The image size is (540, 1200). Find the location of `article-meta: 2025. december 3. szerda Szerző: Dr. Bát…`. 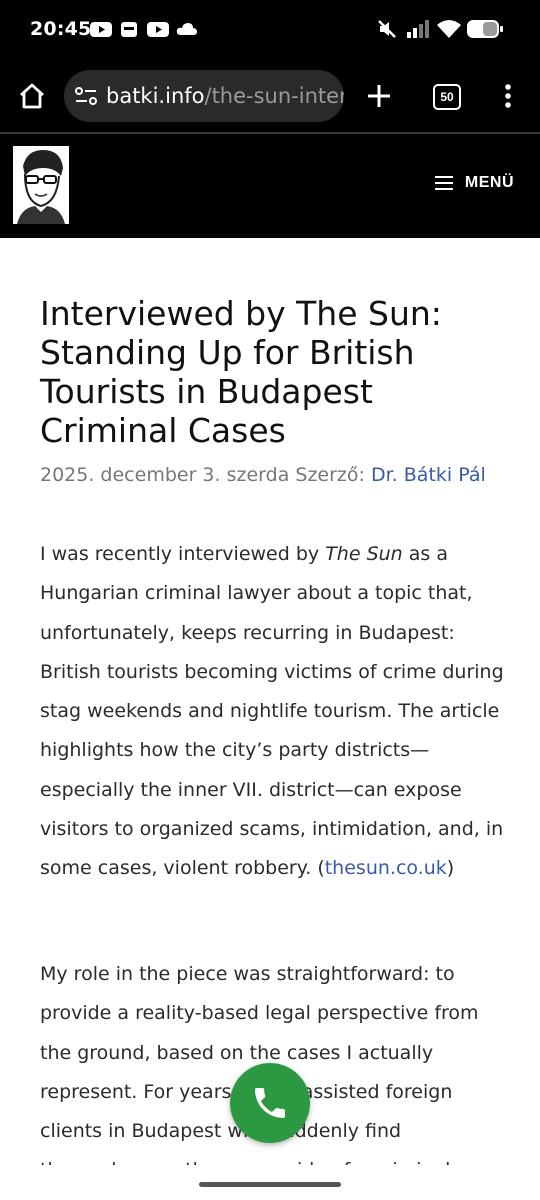

article-meta: 2025. december 3. szerda Szerző: Dr. Bát… is located at coordinates (263, 475).